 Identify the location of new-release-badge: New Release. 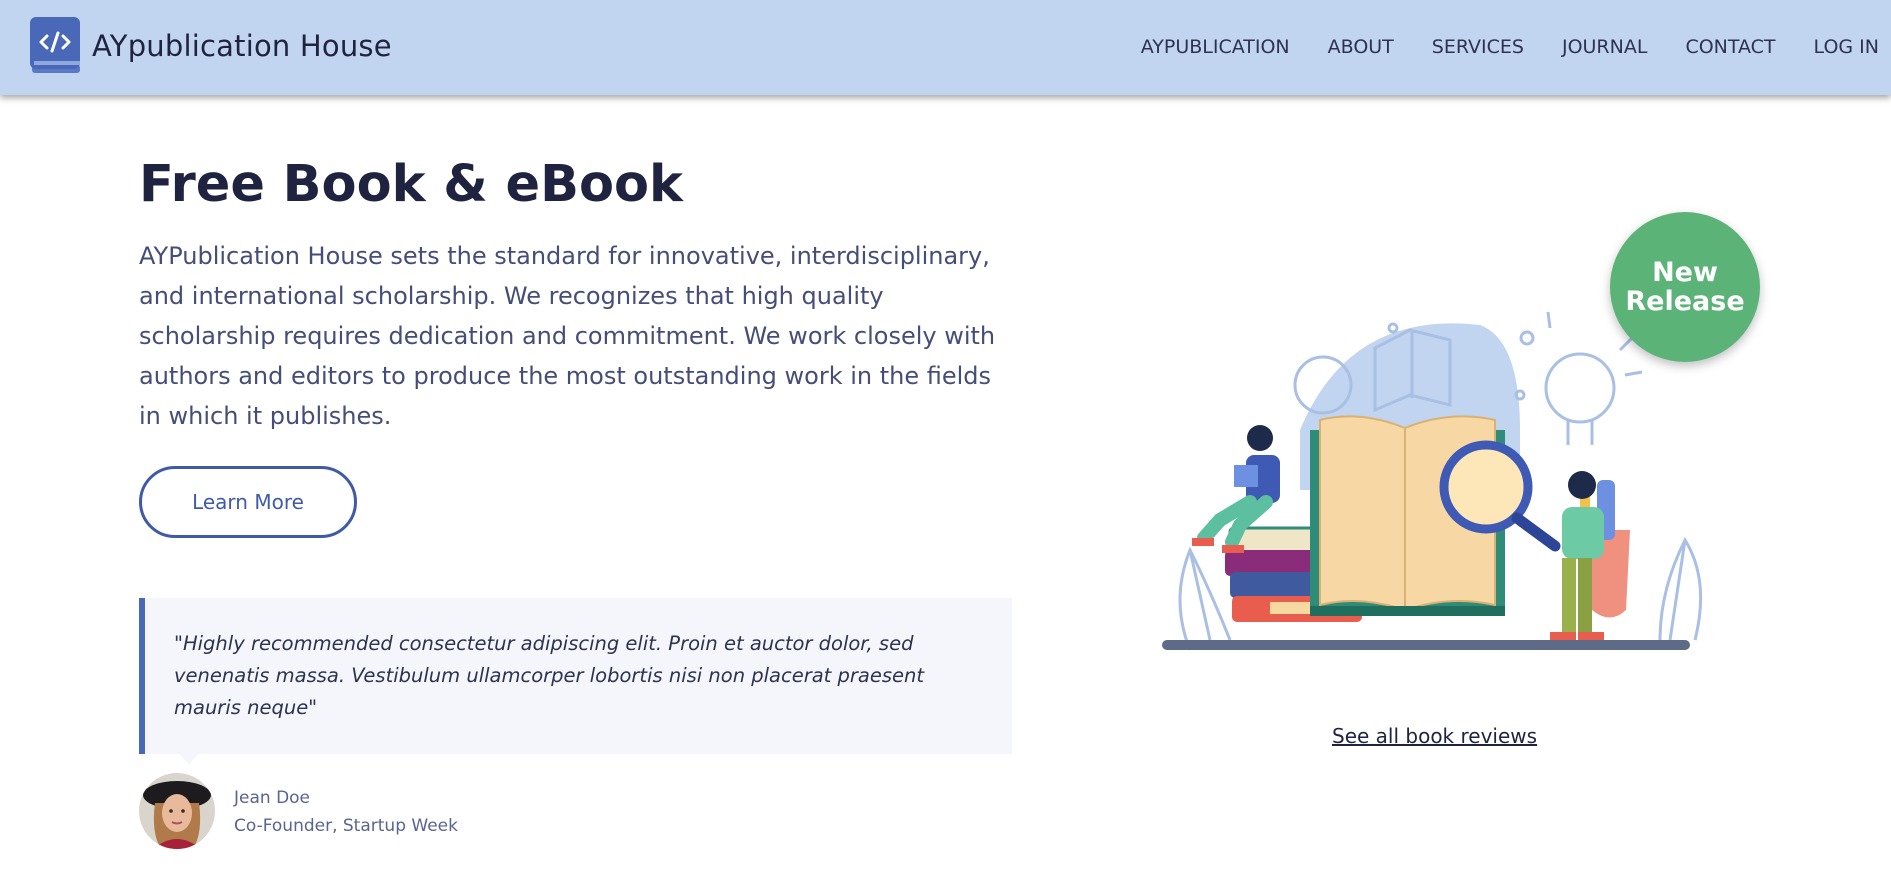
(1685, 287).